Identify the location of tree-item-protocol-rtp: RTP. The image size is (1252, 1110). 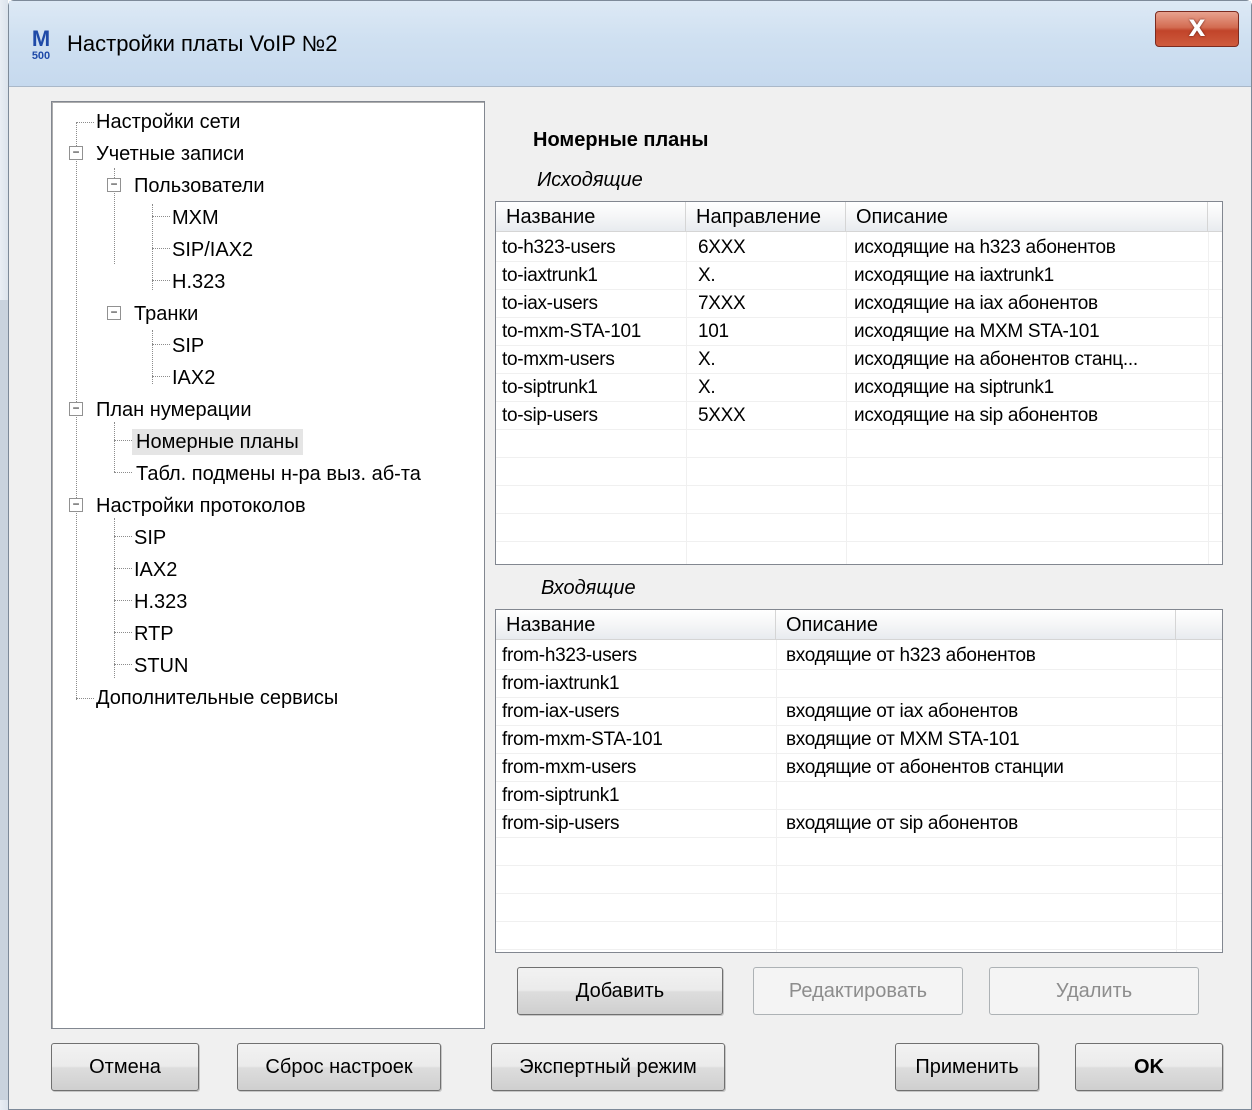
(154, 634).